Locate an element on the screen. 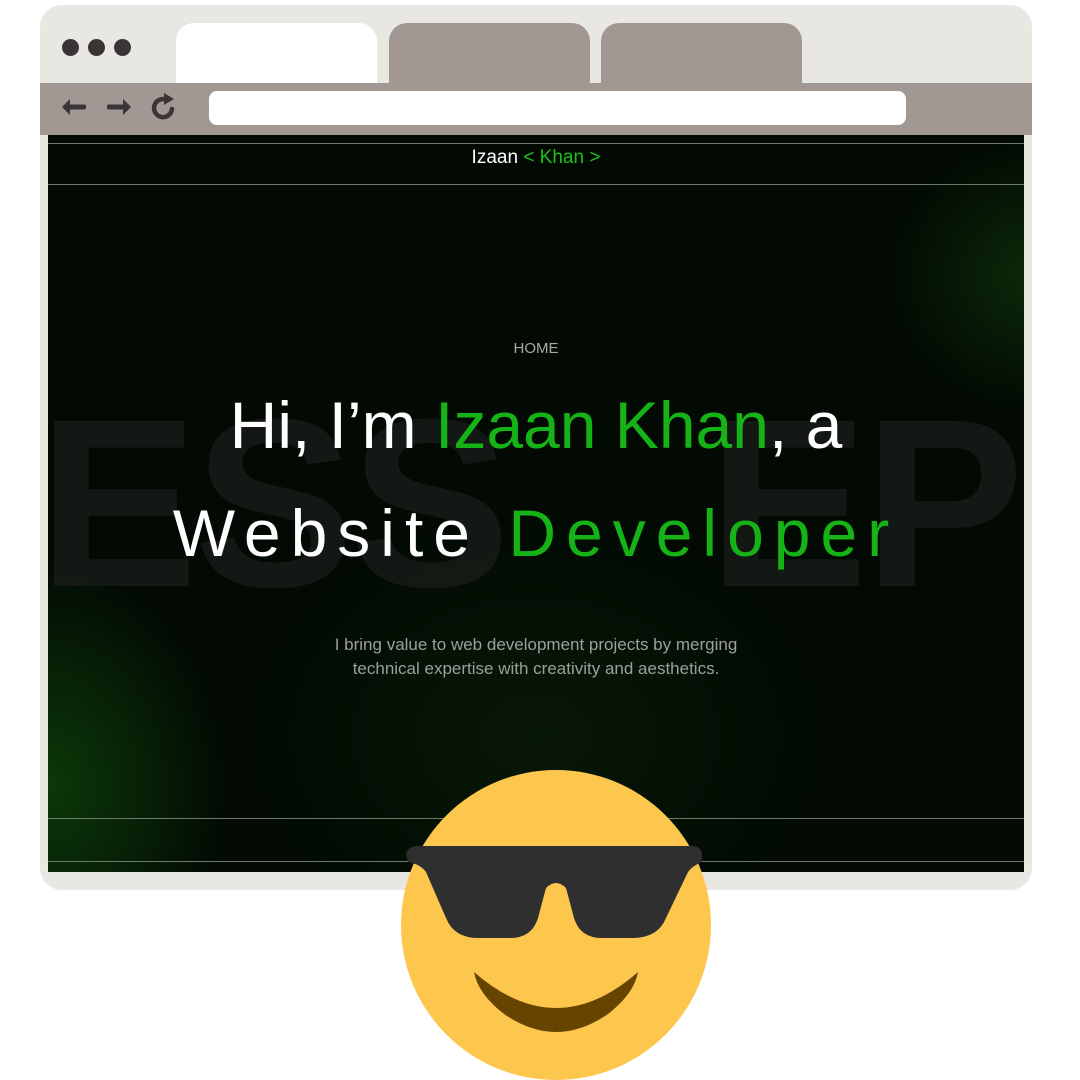 Image resolution: width=1080 pixels, height=1080 pixels. nav-home-link: HOME is located at coordinates (536, 348).